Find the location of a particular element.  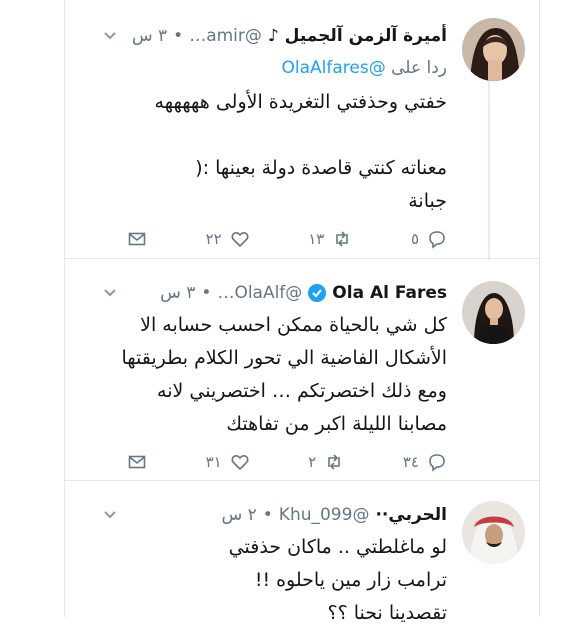

user-handle: @Khu_099 is located at coordinates (324, 515).